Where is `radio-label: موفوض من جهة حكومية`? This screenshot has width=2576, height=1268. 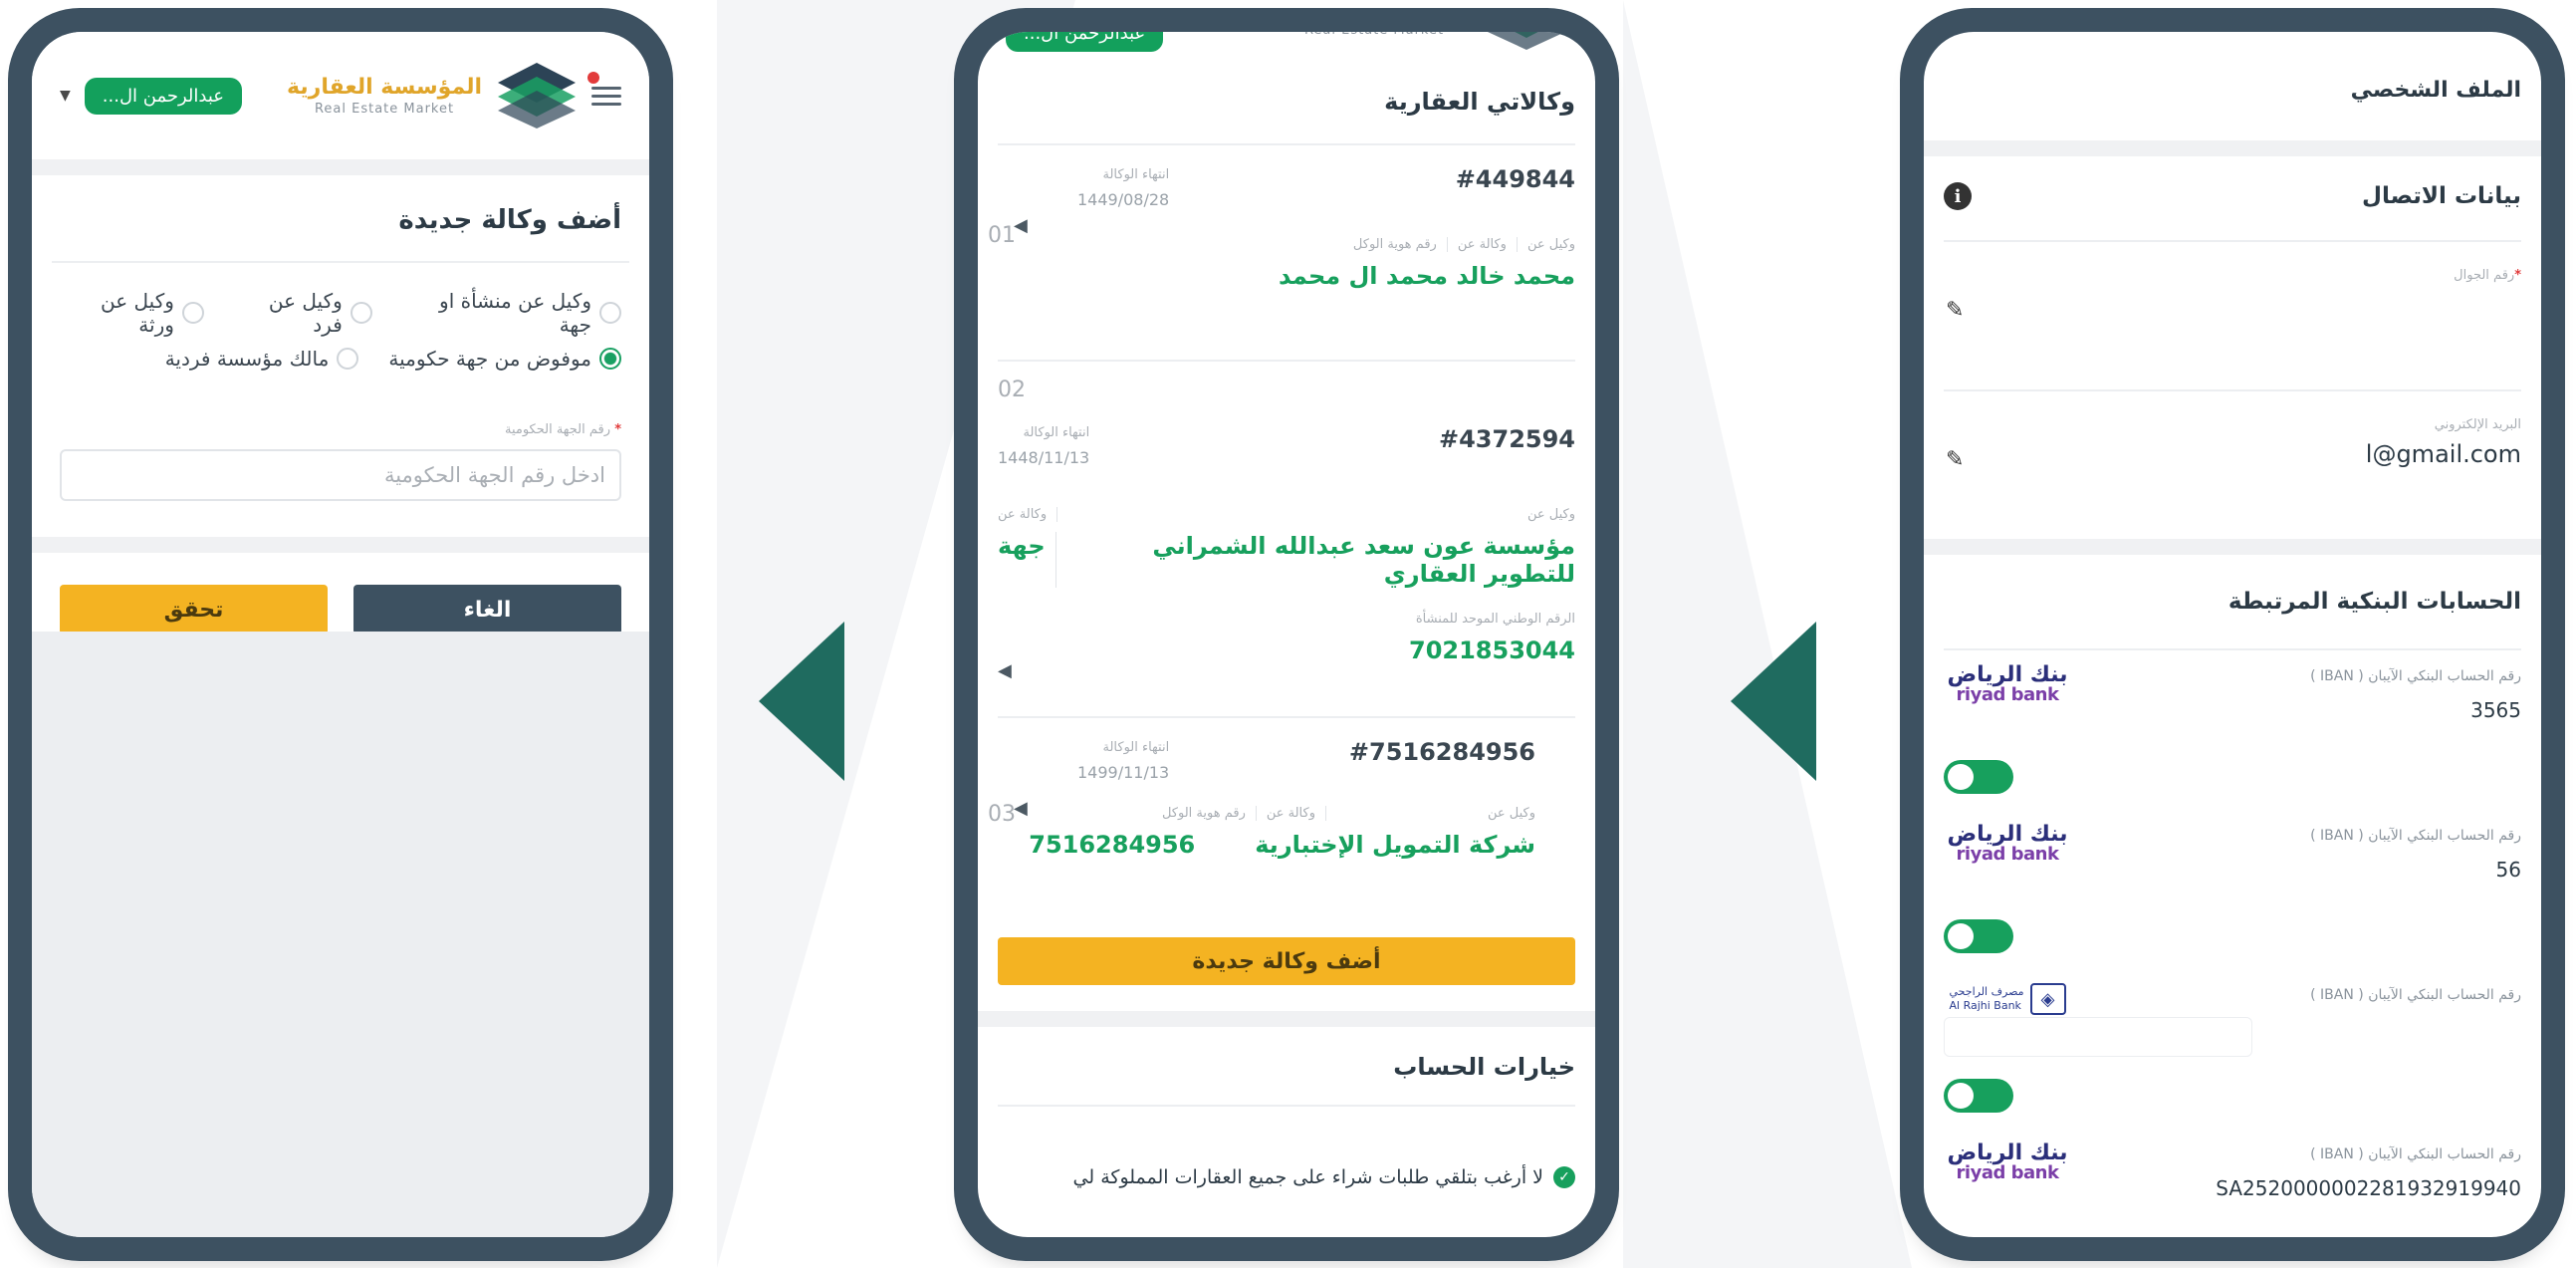 radio-label: موفوض من جهة حكومية is located at coordinates (489, 359).